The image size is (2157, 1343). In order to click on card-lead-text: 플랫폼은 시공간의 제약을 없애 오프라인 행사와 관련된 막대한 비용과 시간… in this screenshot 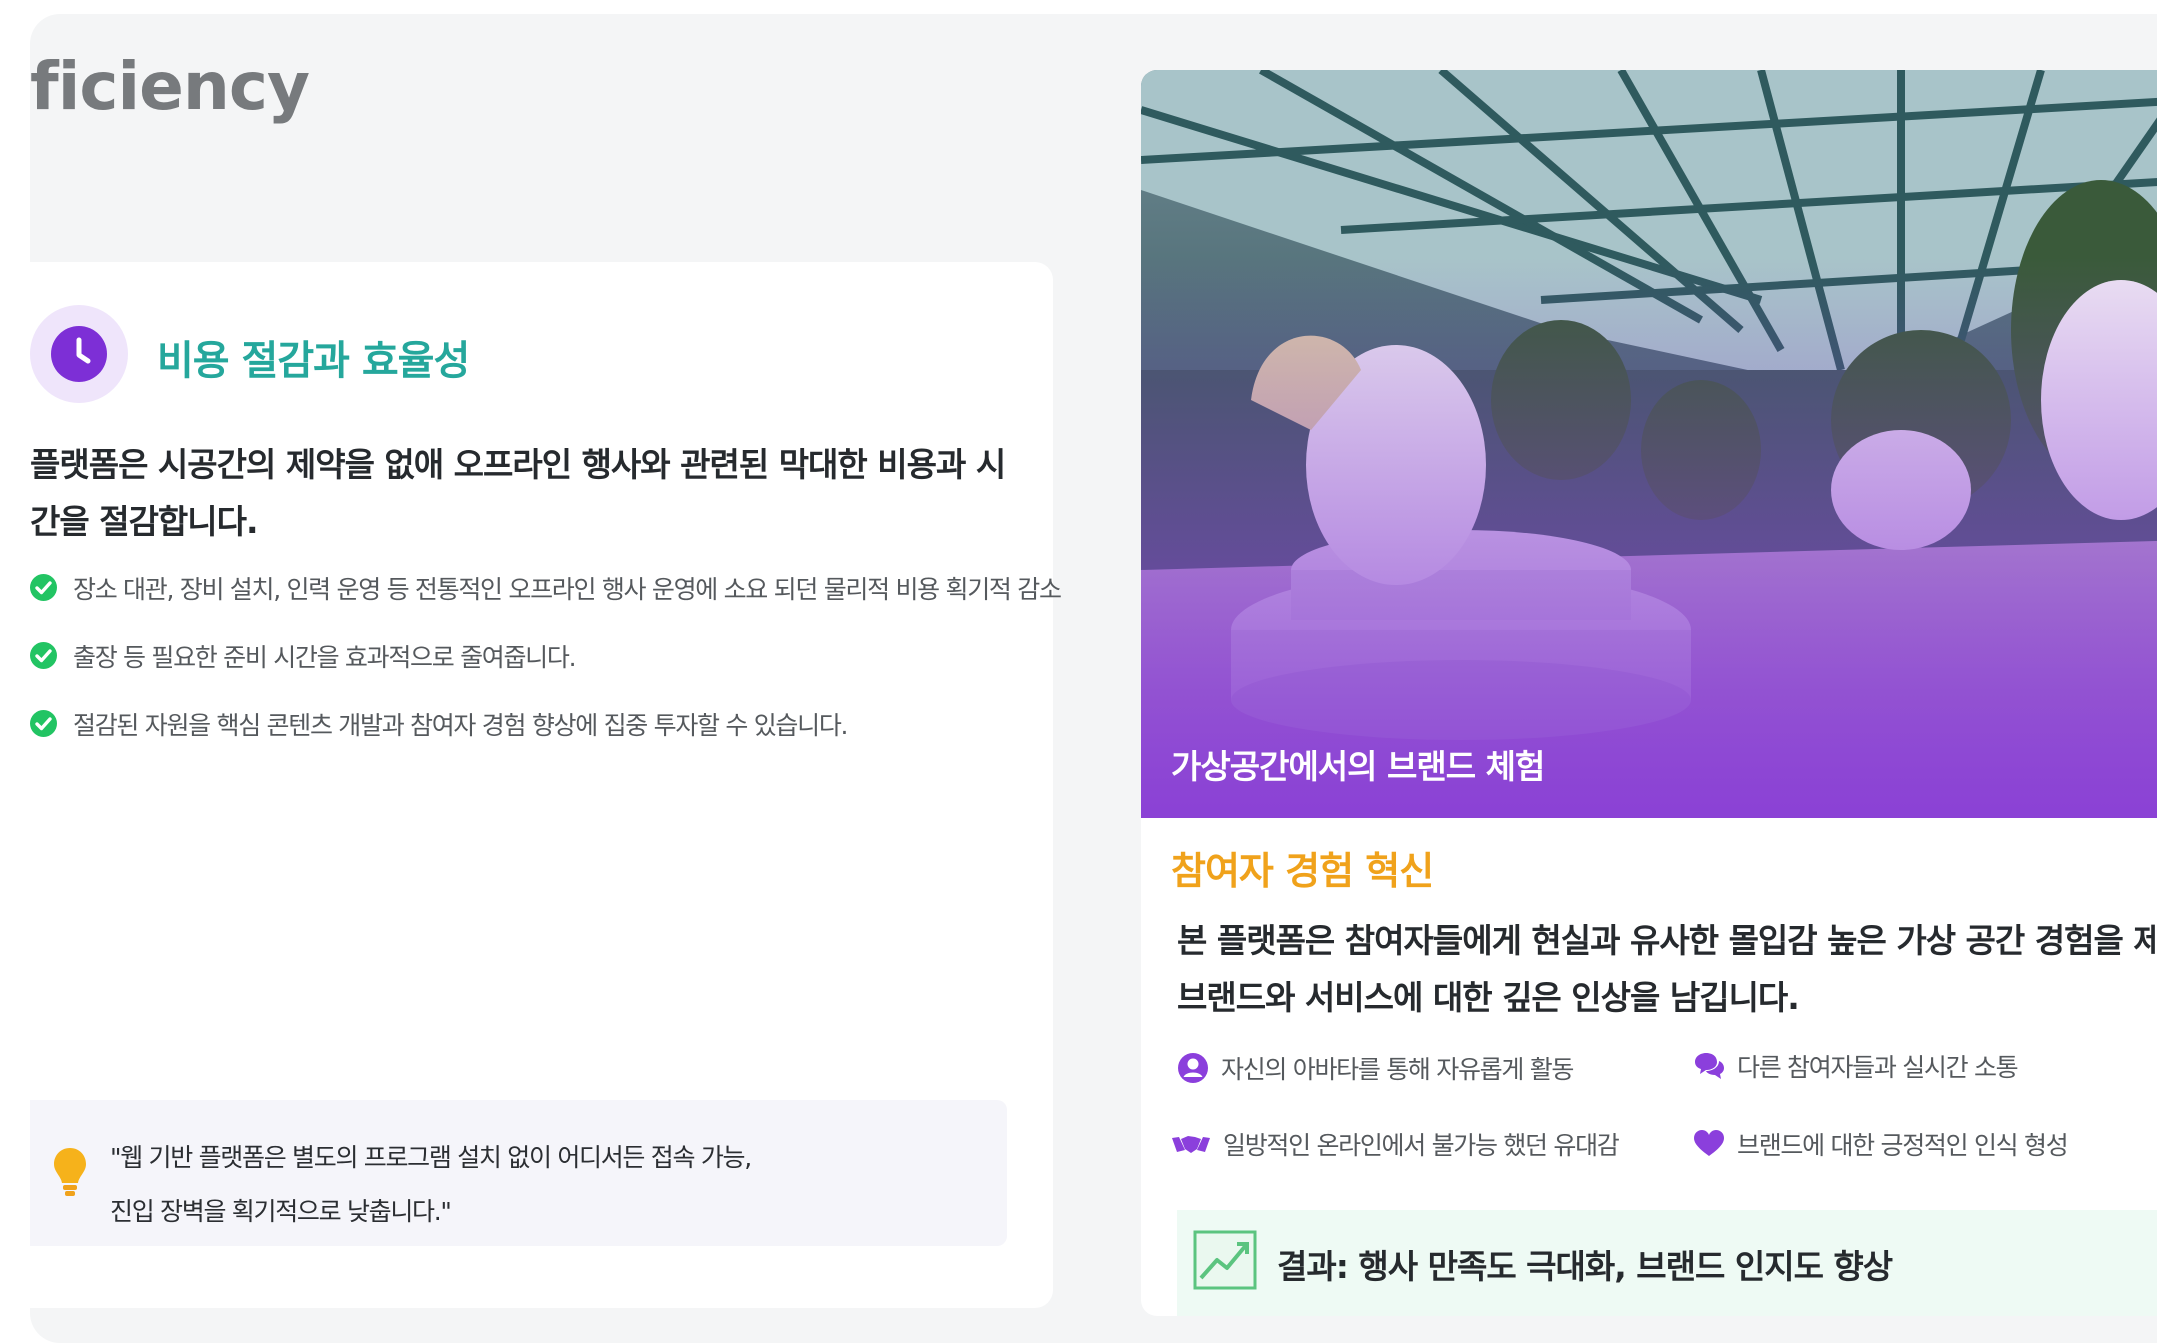, I will do `click(518, 493)`.